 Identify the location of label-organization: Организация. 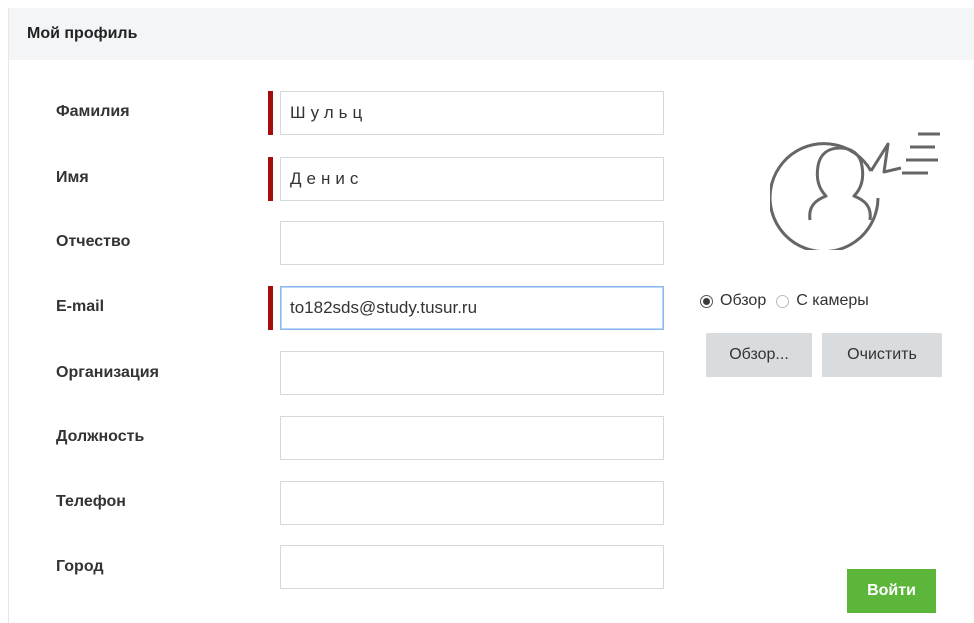
(107, 372).